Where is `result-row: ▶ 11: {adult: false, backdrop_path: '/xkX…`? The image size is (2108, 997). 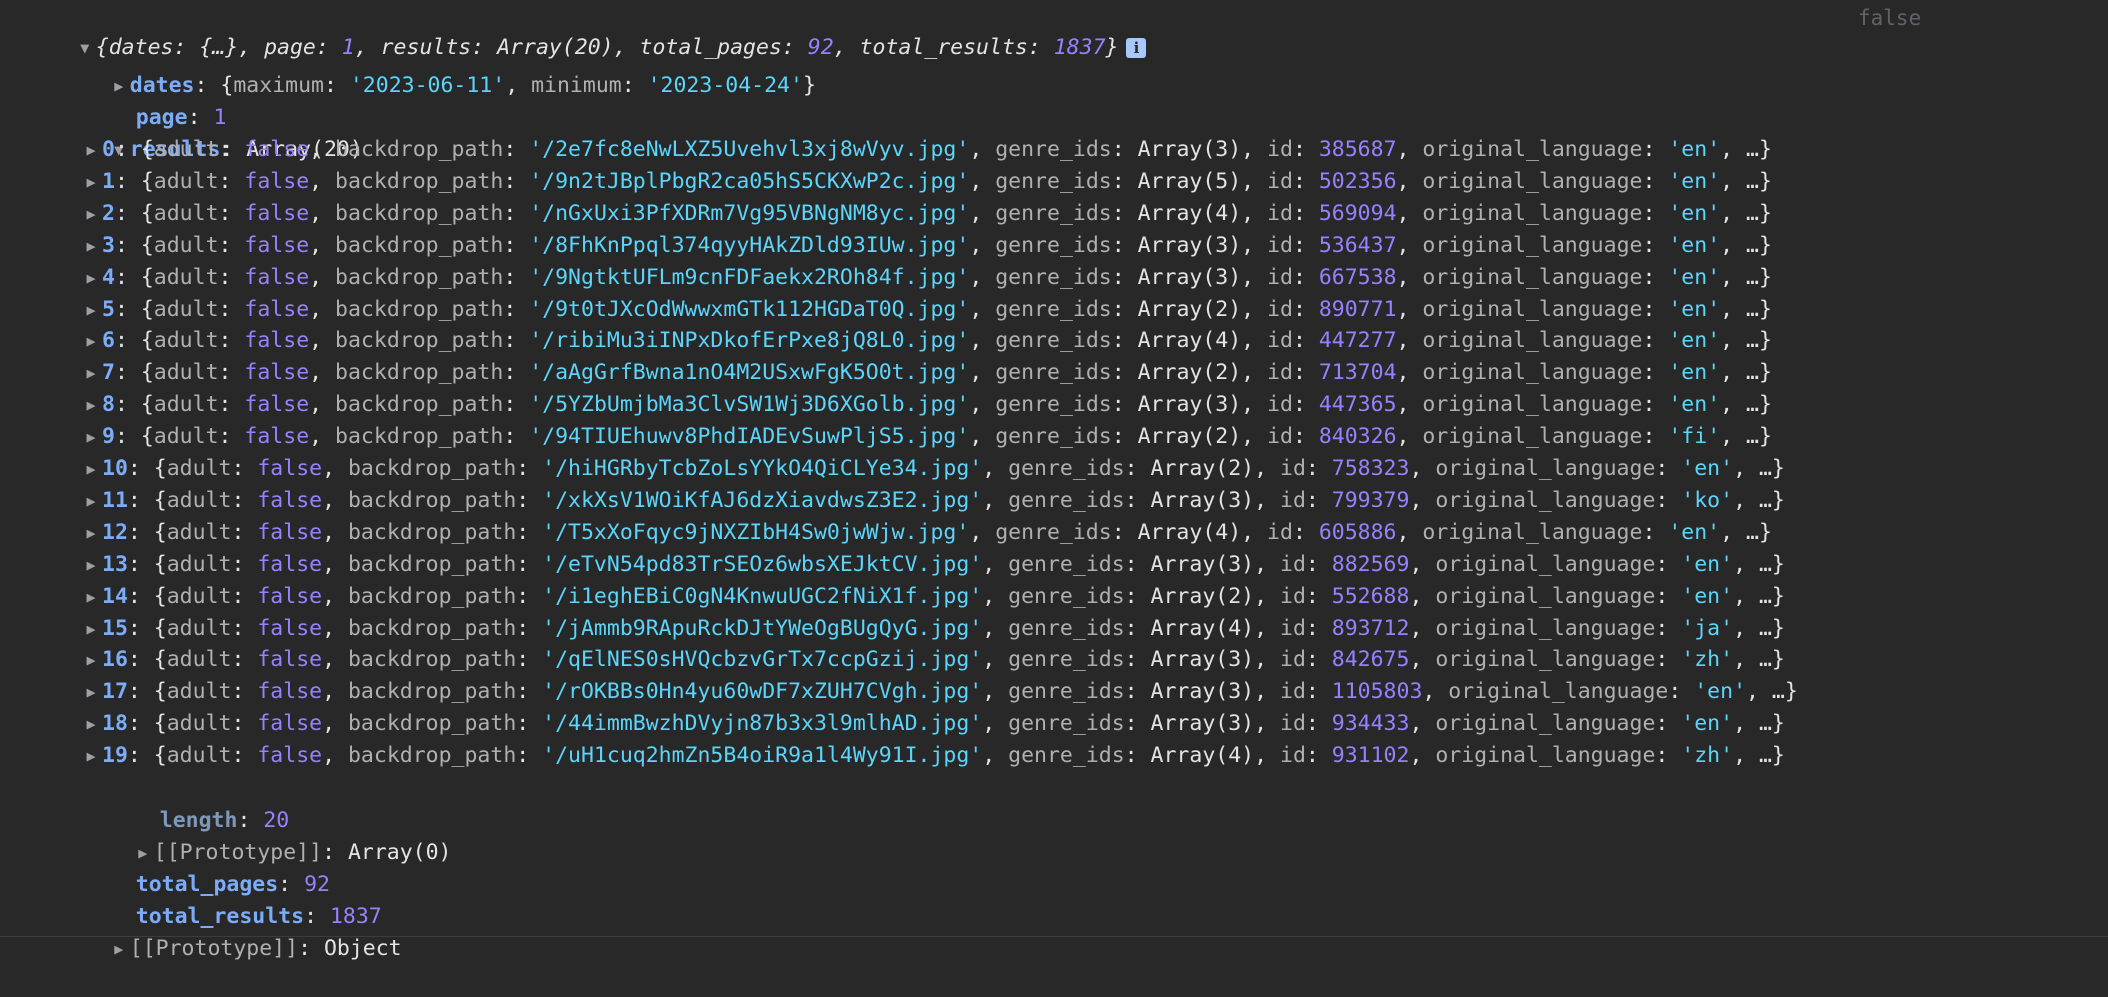 result-row: ▶ 11: {adult: false, backdrop_path: '/xkX… is located at coordinates (932, 501).